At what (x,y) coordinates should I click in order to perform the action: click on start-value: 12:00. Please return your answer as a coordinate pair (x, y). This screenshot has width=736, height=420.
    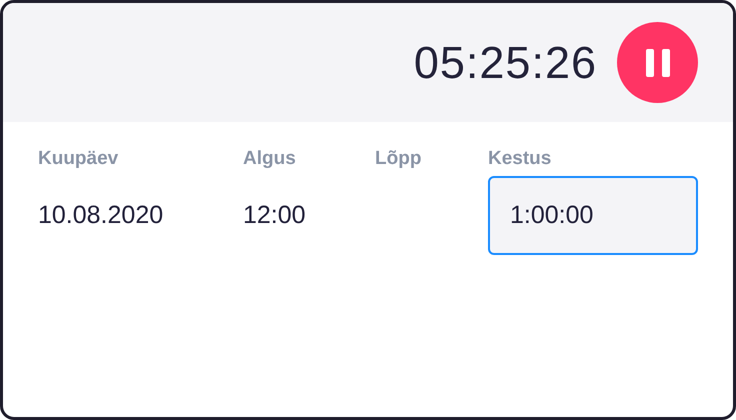
    Looking at the image, I should click on (274, 215).